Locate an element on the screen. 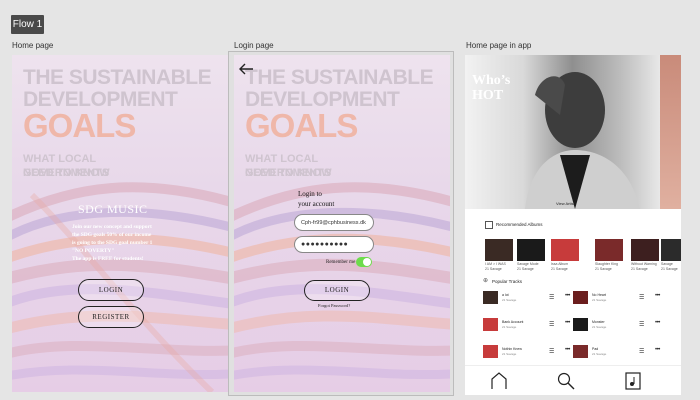 The height and width of the screenshot is (400, 700). album-title: I AM > I WAS is located at coordinates (495, 264).